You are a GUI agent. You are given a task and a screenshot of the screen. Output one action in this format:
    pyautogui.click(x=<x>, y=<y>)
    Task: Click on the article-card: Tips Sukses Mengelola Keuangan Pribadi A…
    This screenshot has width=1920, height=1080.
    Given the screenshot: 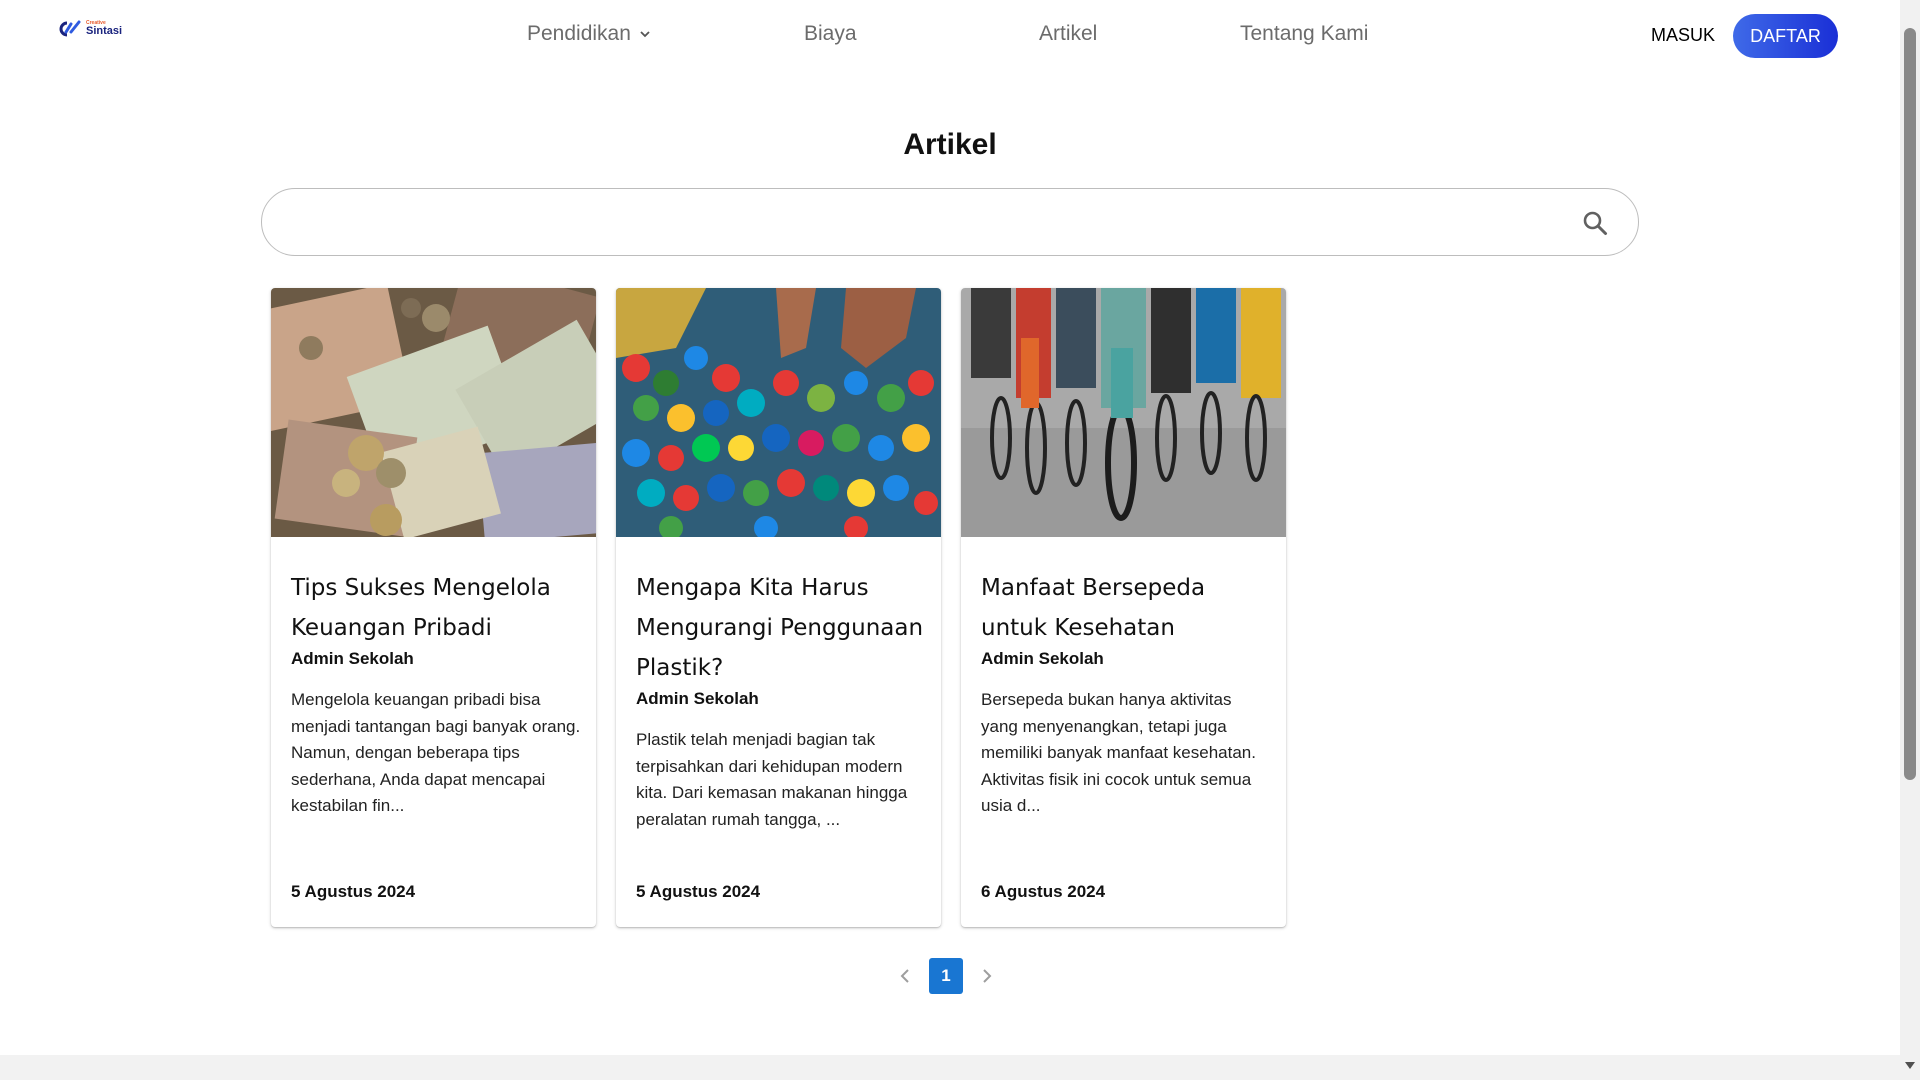 What is the action you would take?
    pyautogui.click(x=433, y=607)
    